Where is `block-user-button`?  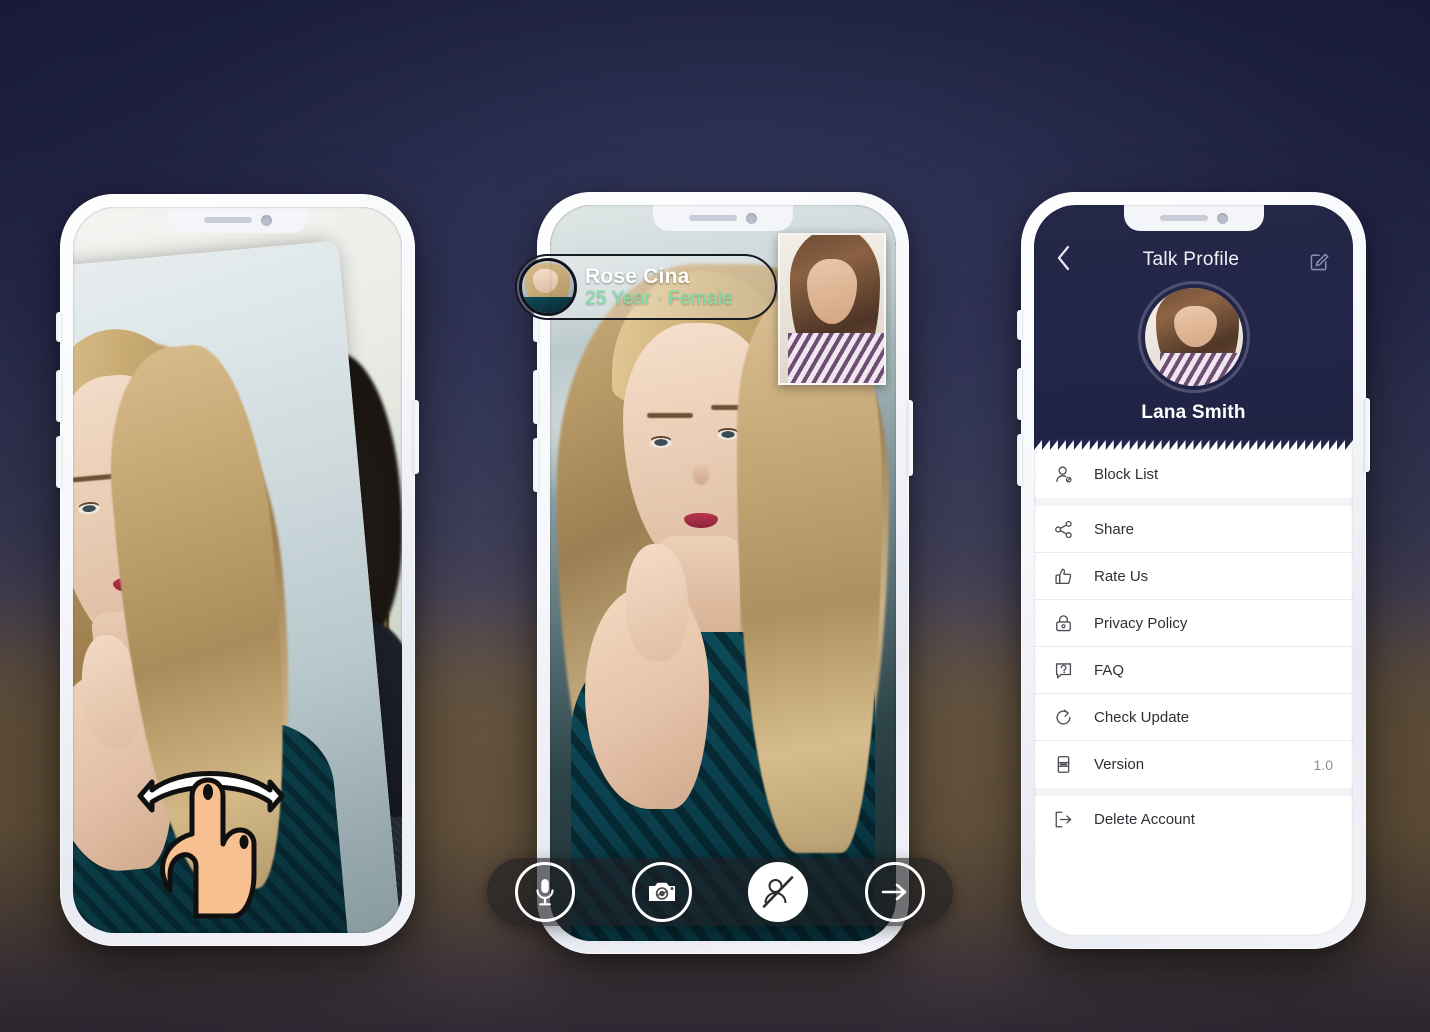 block-user-button is located at coordinates (778, 892).